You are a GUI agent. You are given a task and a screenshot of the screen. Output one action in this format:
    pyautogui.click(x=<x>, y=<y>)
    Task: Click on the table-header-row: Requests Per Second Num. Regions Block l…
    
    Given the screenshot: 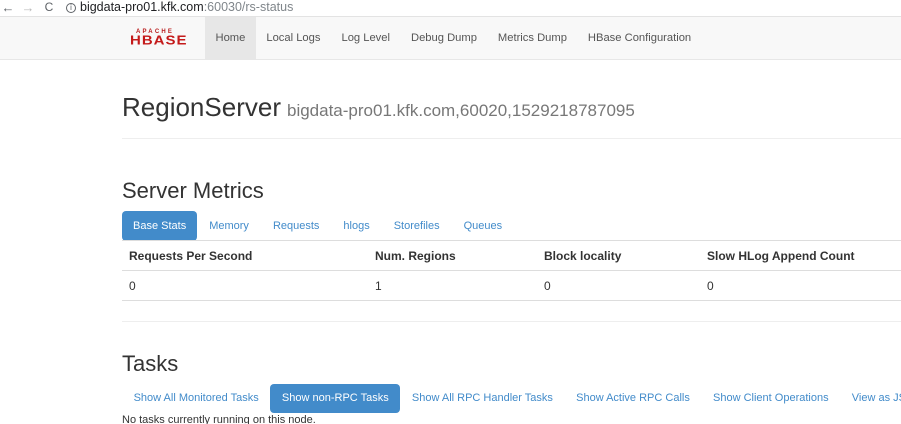 What is the action you would take?
    pyautogui.click(x=511, y=255)
    